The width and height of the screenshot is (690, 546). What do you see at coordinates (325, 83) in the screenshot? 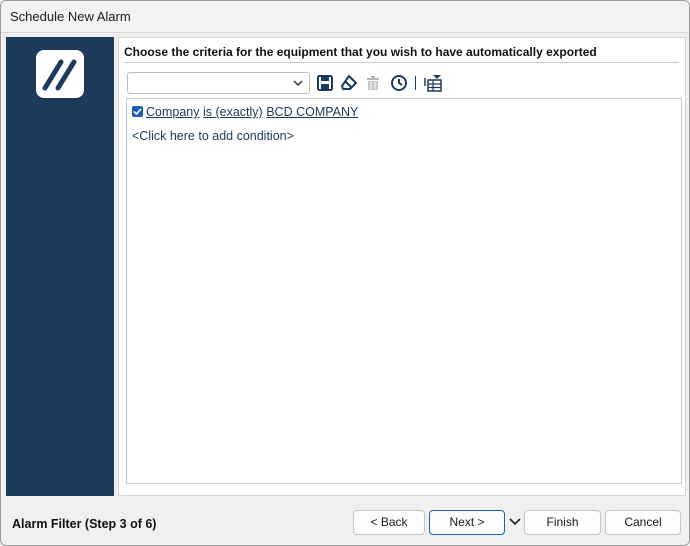
I see `save-icon` at bounding box center [325, 83].